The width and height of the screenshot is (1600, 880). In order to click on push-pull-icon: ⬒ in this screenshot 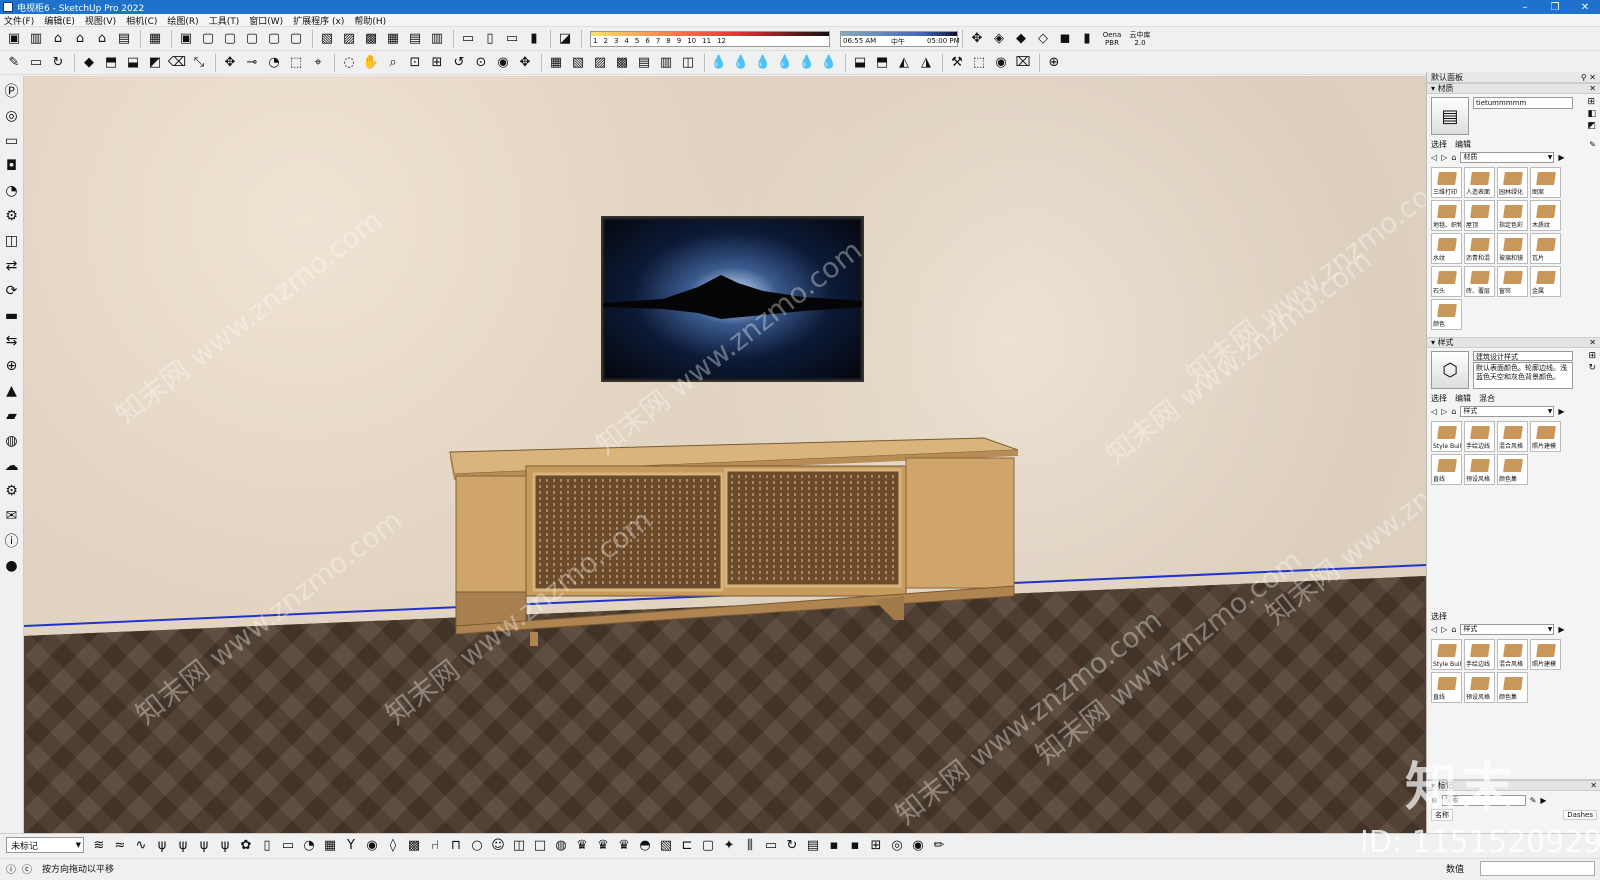, I will do `click(111, 63)`.